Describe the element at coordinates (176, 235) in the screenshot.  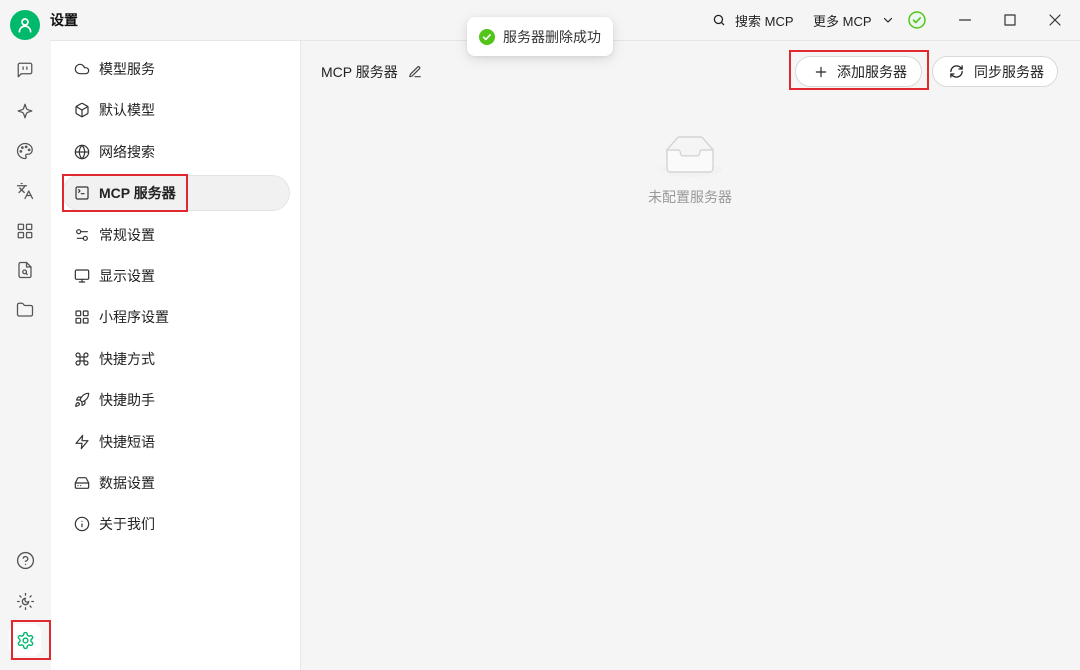
I see `nav-item-general-settings: 常规设置` at that location.